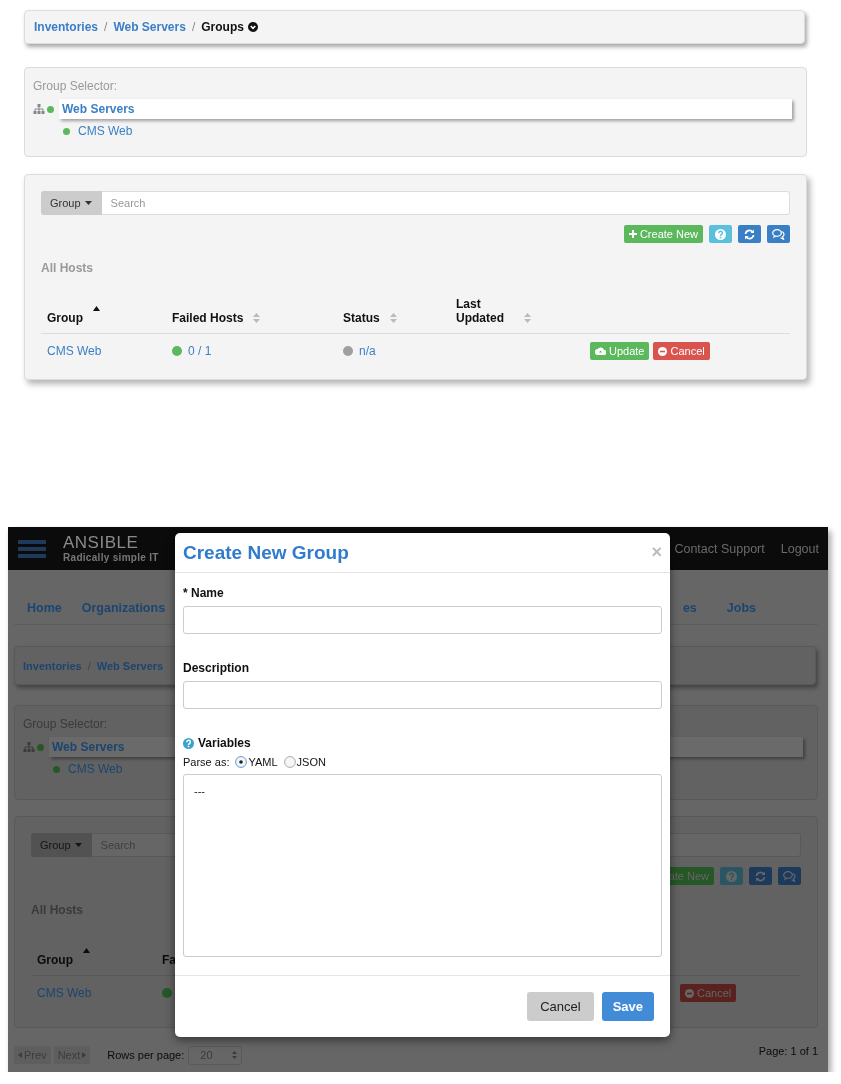 Image resolution: width=841 pixels, height=1084 pixels. Describe the element at coordinates (719, 548) in the screenshot. I see `header-link: Contact Support` at that location.